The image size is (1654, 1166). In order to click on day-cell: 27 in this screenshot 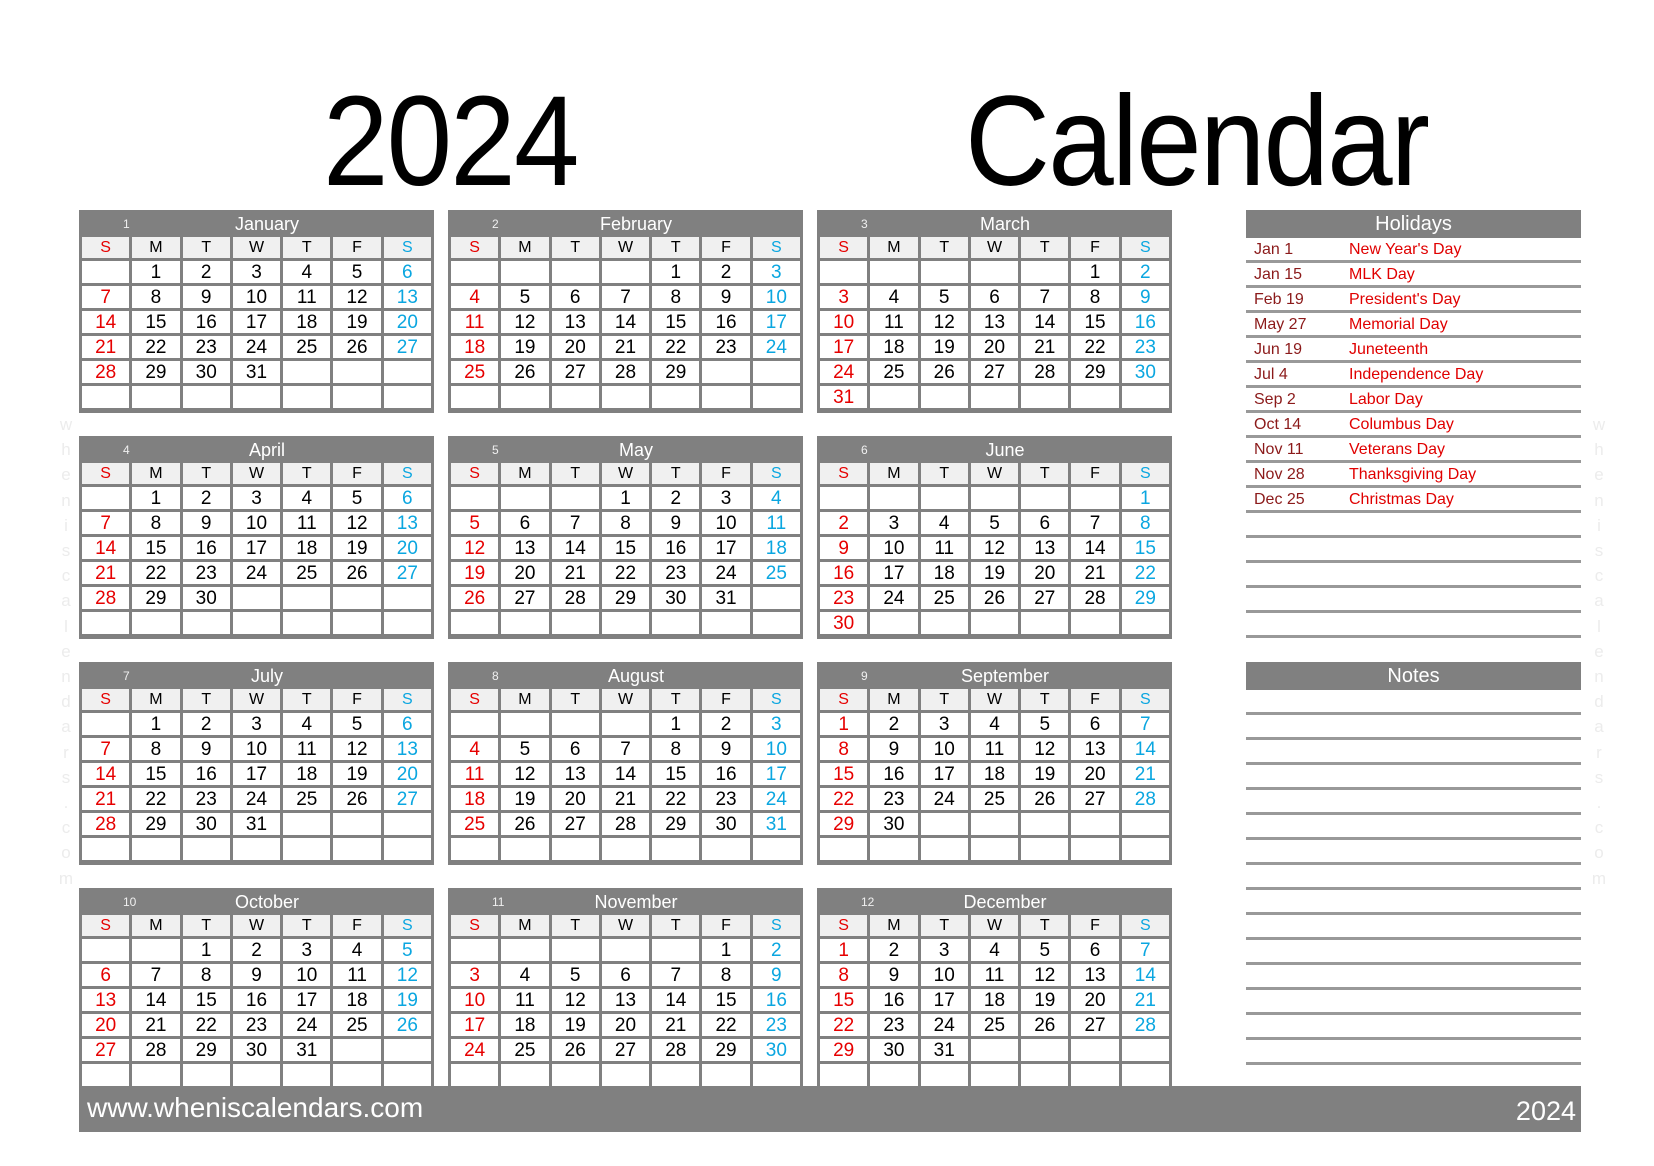, I will do `click(575, 372)`.